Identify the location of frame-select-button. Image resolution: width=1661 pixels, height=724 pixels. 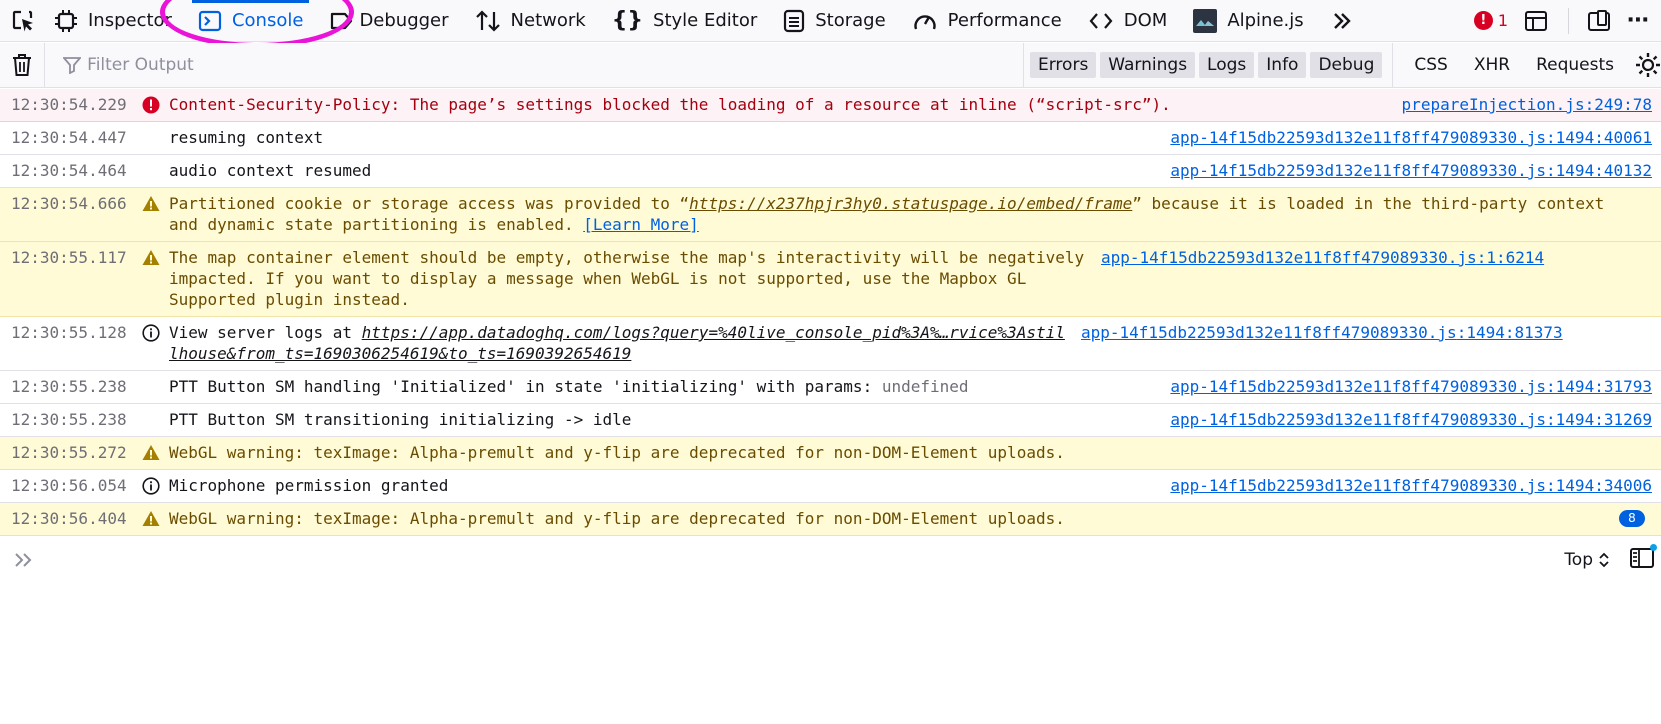
(1536, 21).